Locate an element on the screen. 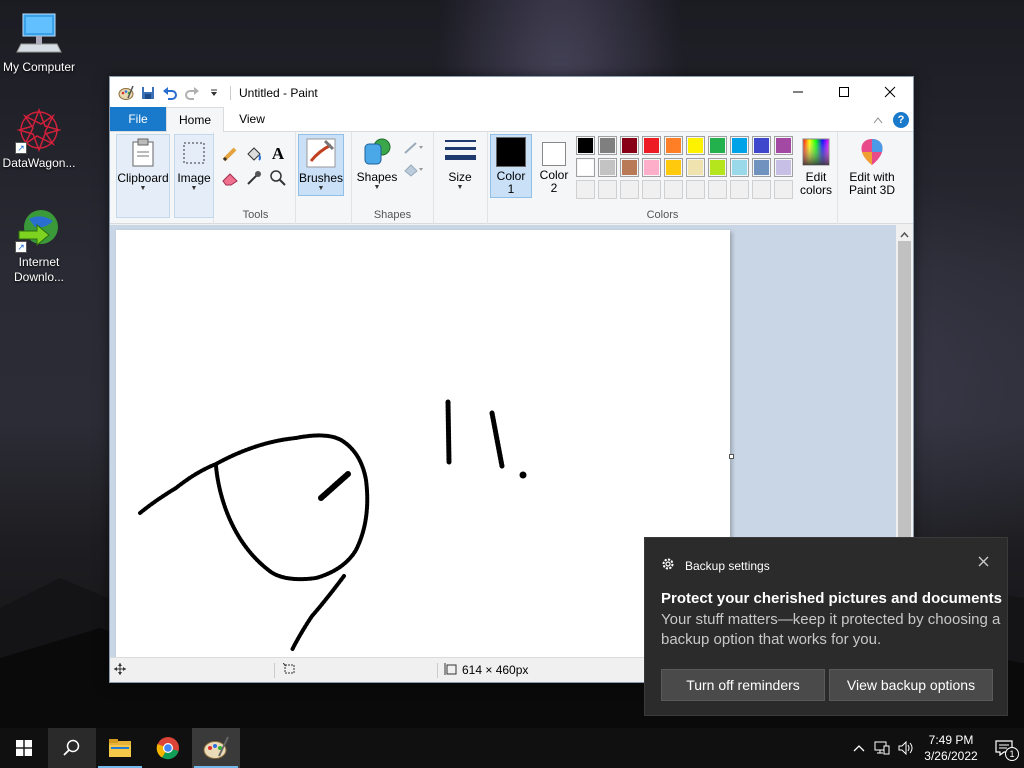 This screenshot has height=768, width=1024. shapes-button: Shapes ▼ is located at coordinates (377, 165).